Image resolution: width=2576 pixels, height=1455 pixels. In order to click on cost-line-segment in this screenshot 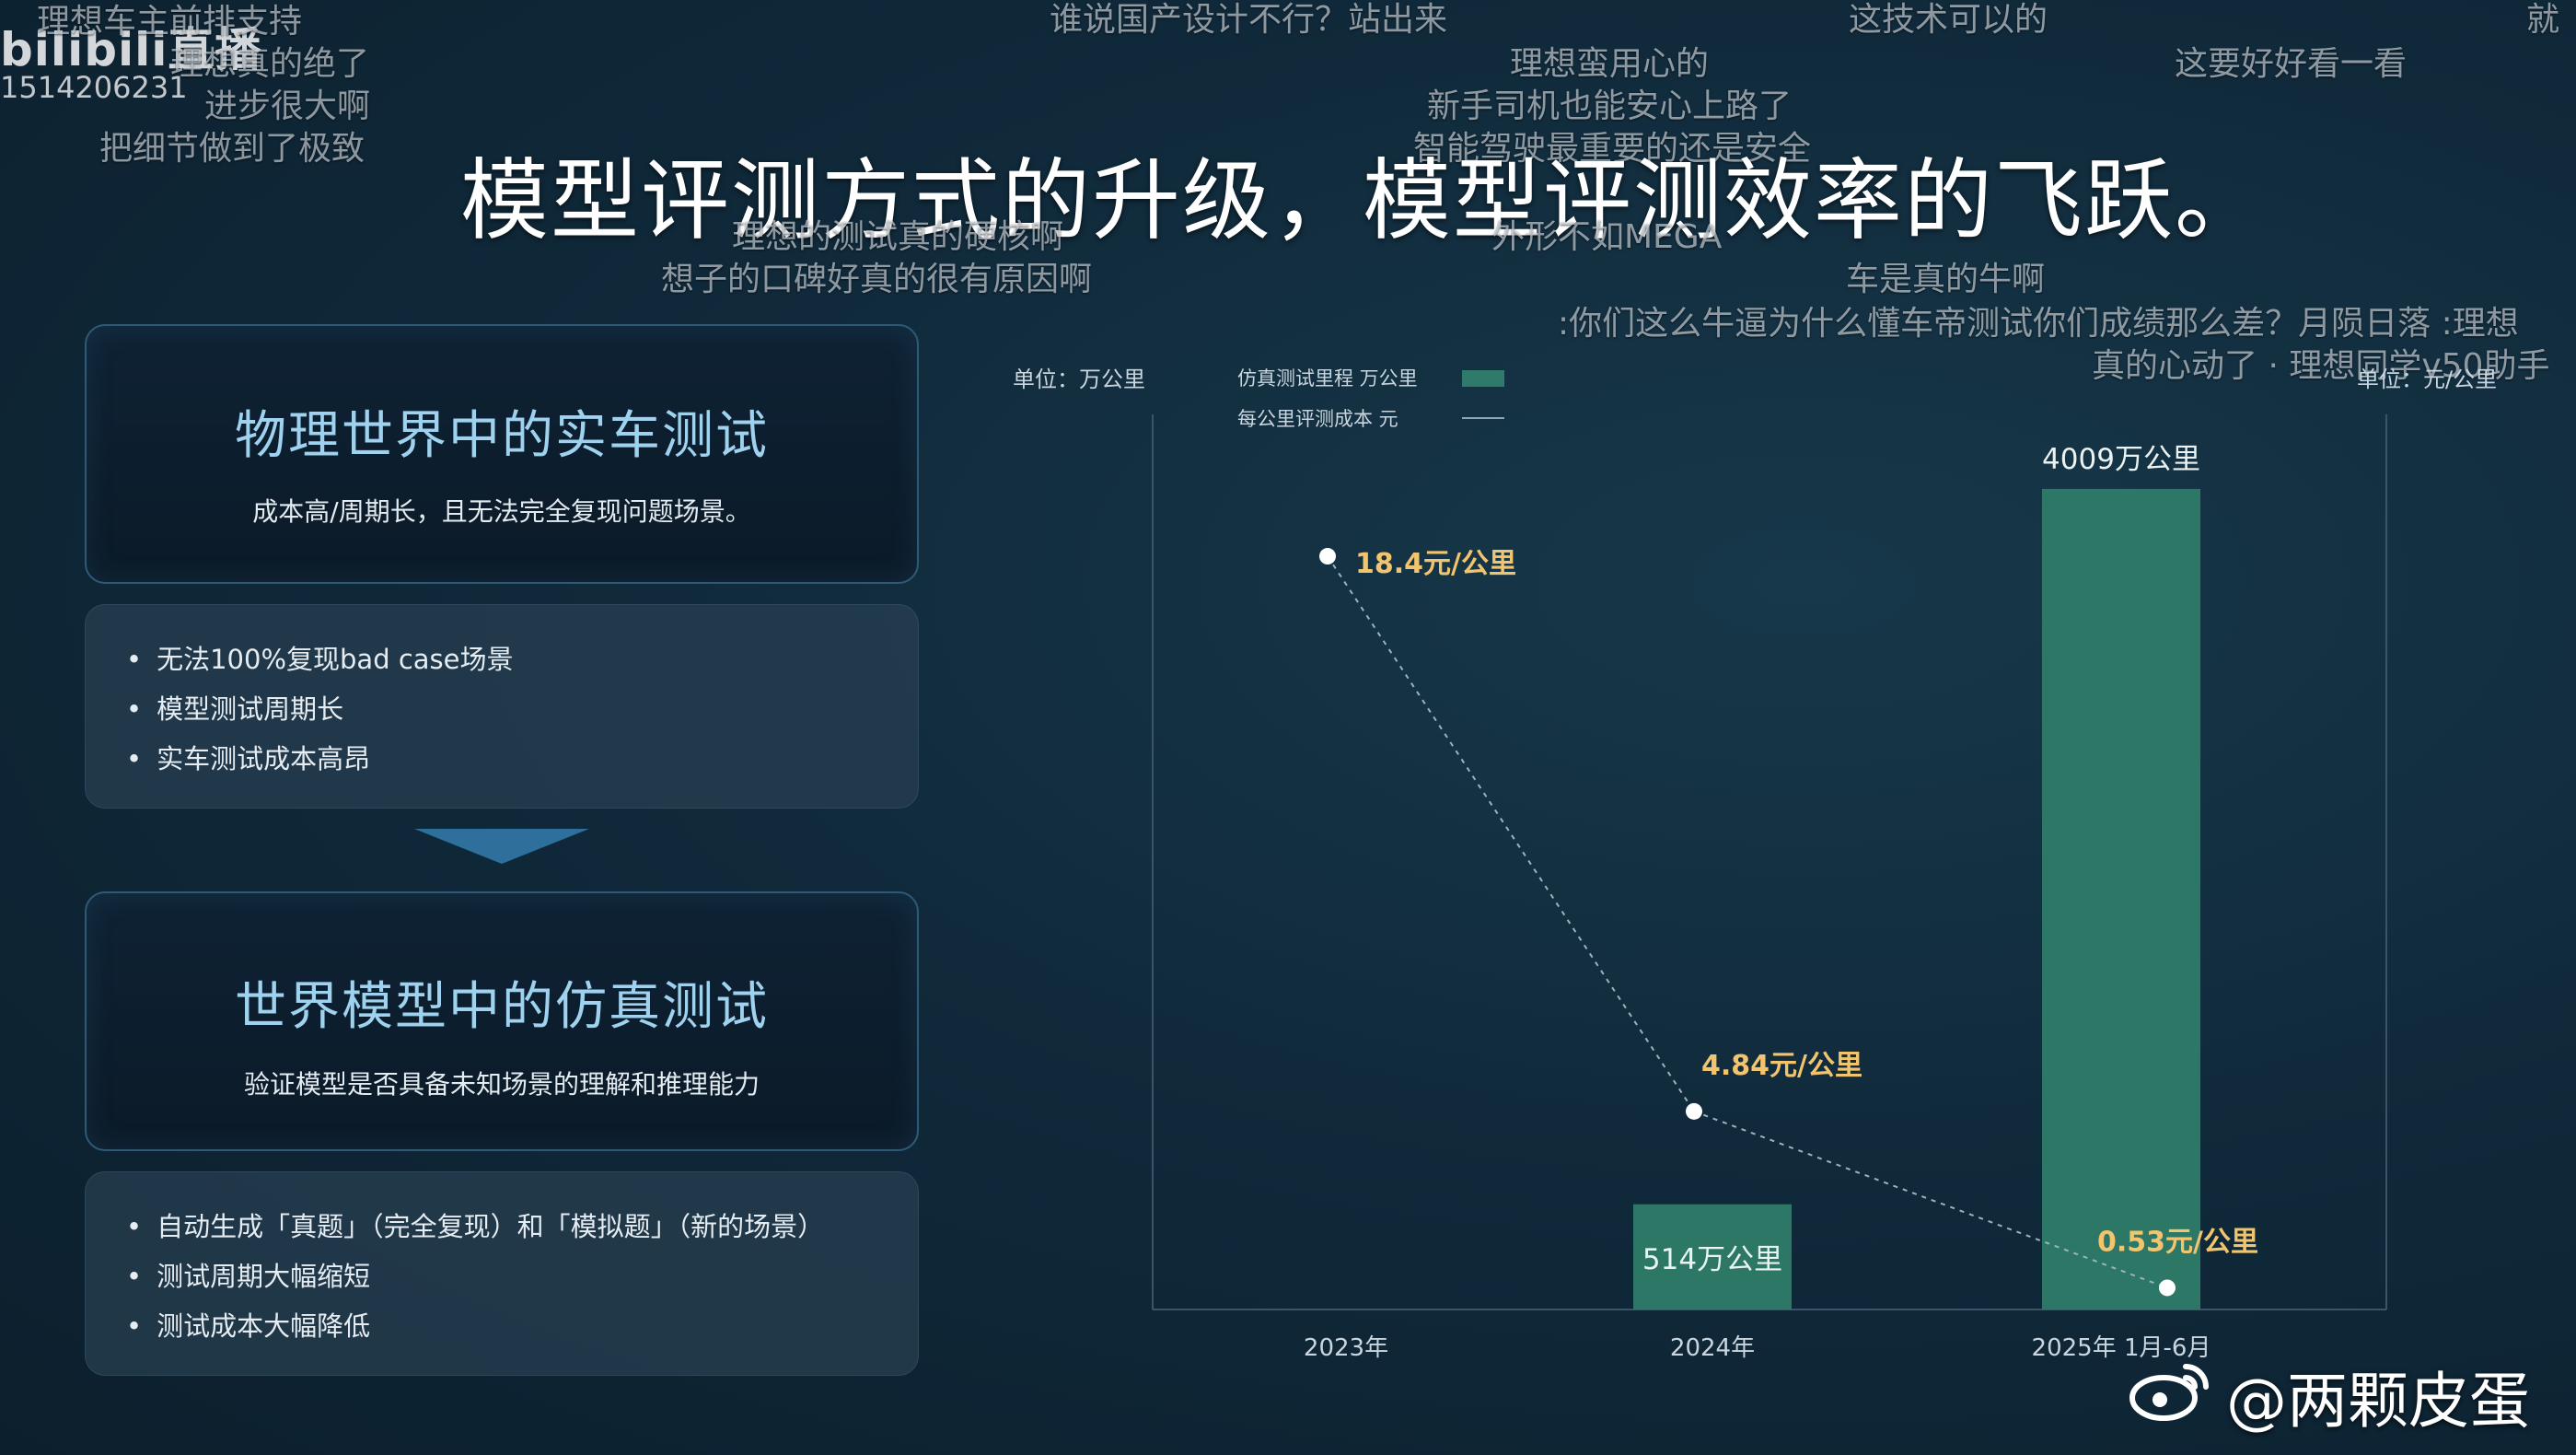, I will do `click(1511, 833)`.